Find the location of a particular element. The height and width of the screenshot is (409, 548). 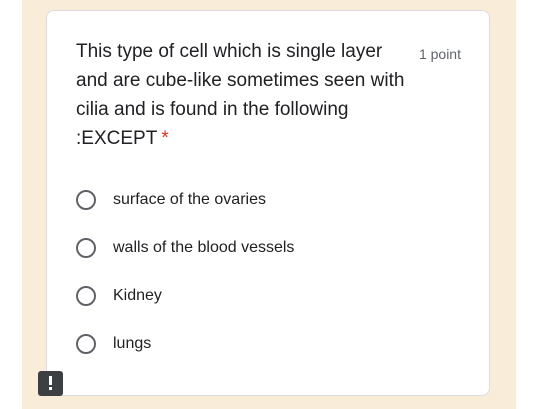

points-label: 1 point is located at coordinates (439, 54).